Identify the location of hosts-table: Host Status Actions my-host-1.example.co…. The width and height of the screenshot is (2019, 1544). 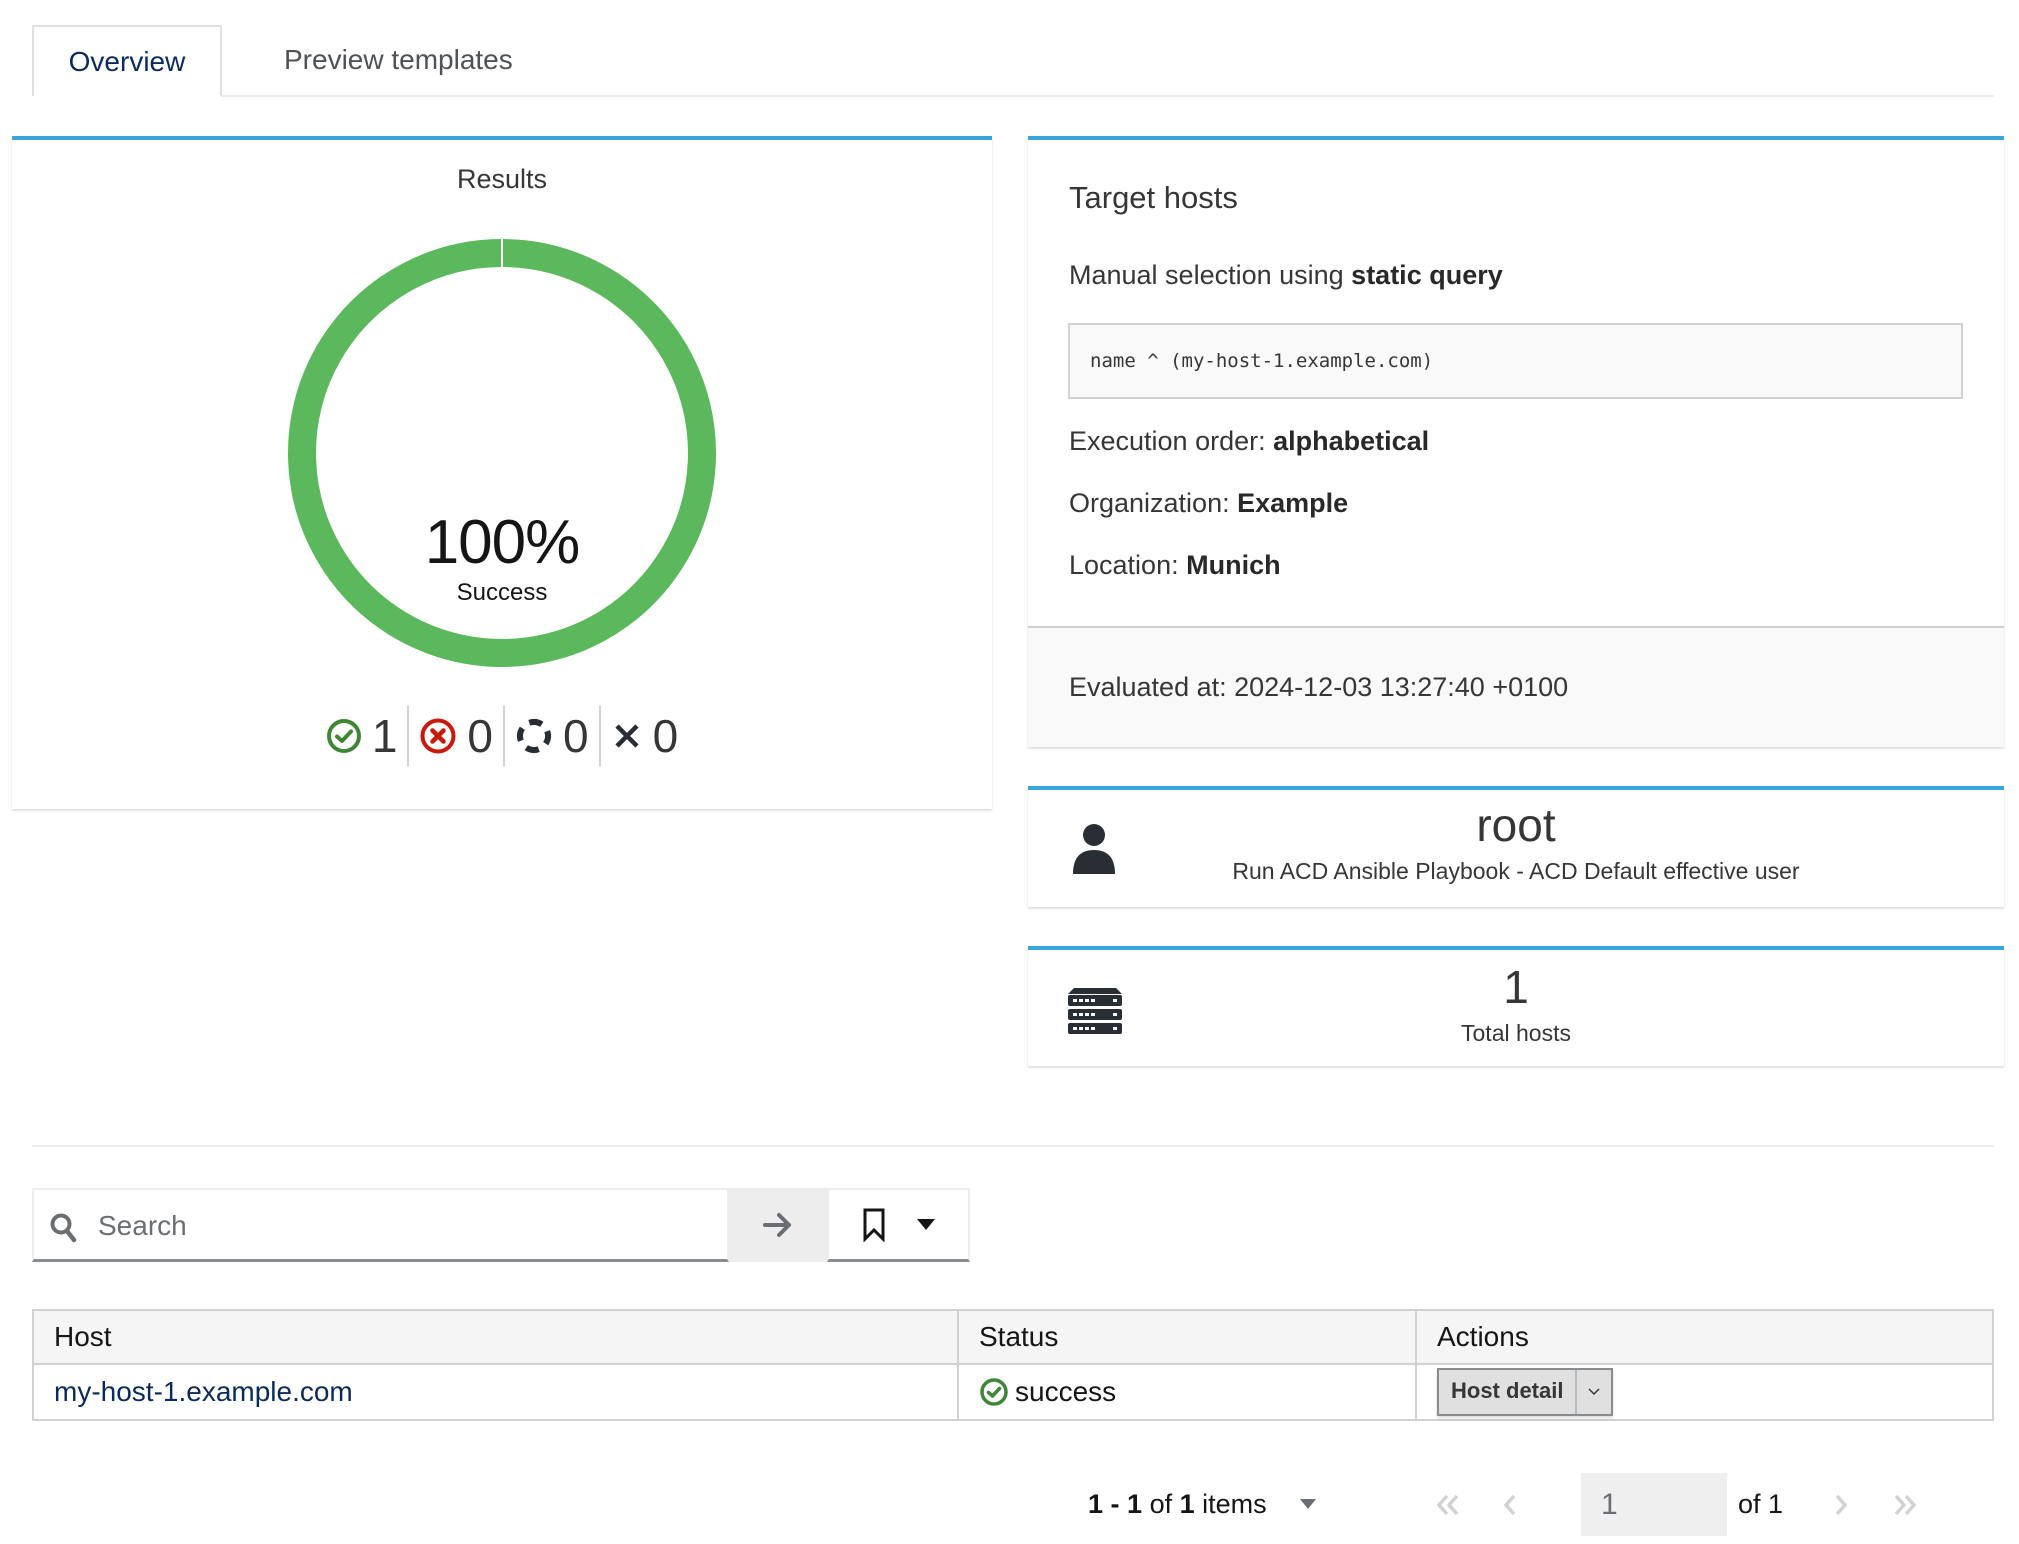
(1013, 1365).